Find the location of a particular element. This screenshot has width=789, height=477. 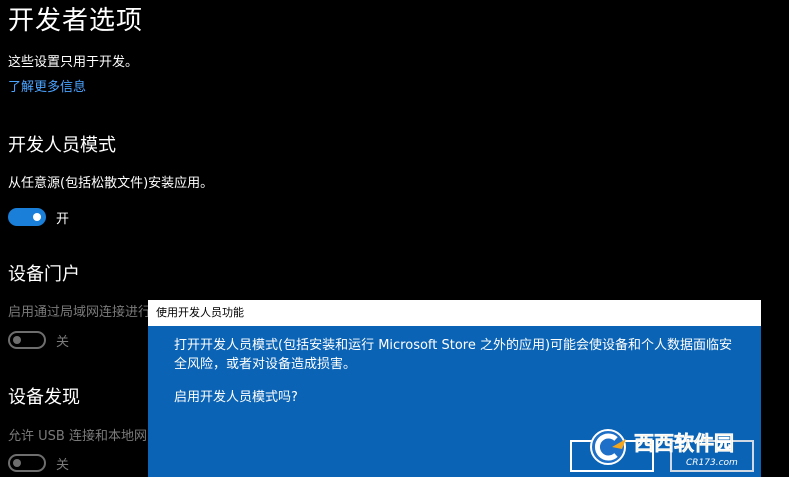

developer-mode-title: 开发人员模式 is located at coordinates (62, 145).